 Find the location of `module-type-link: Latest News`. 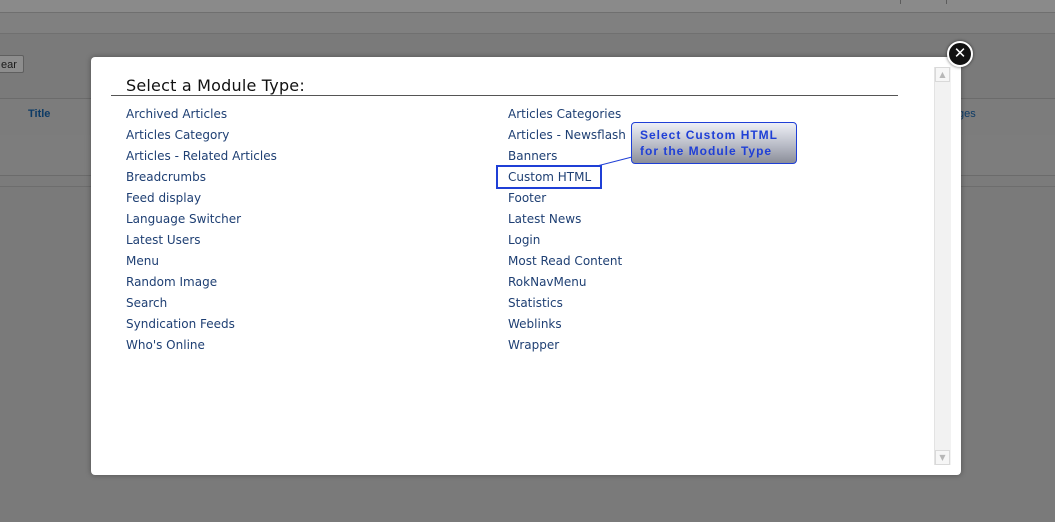

module-type-link: Latest News is located at coordinates (544, 219).